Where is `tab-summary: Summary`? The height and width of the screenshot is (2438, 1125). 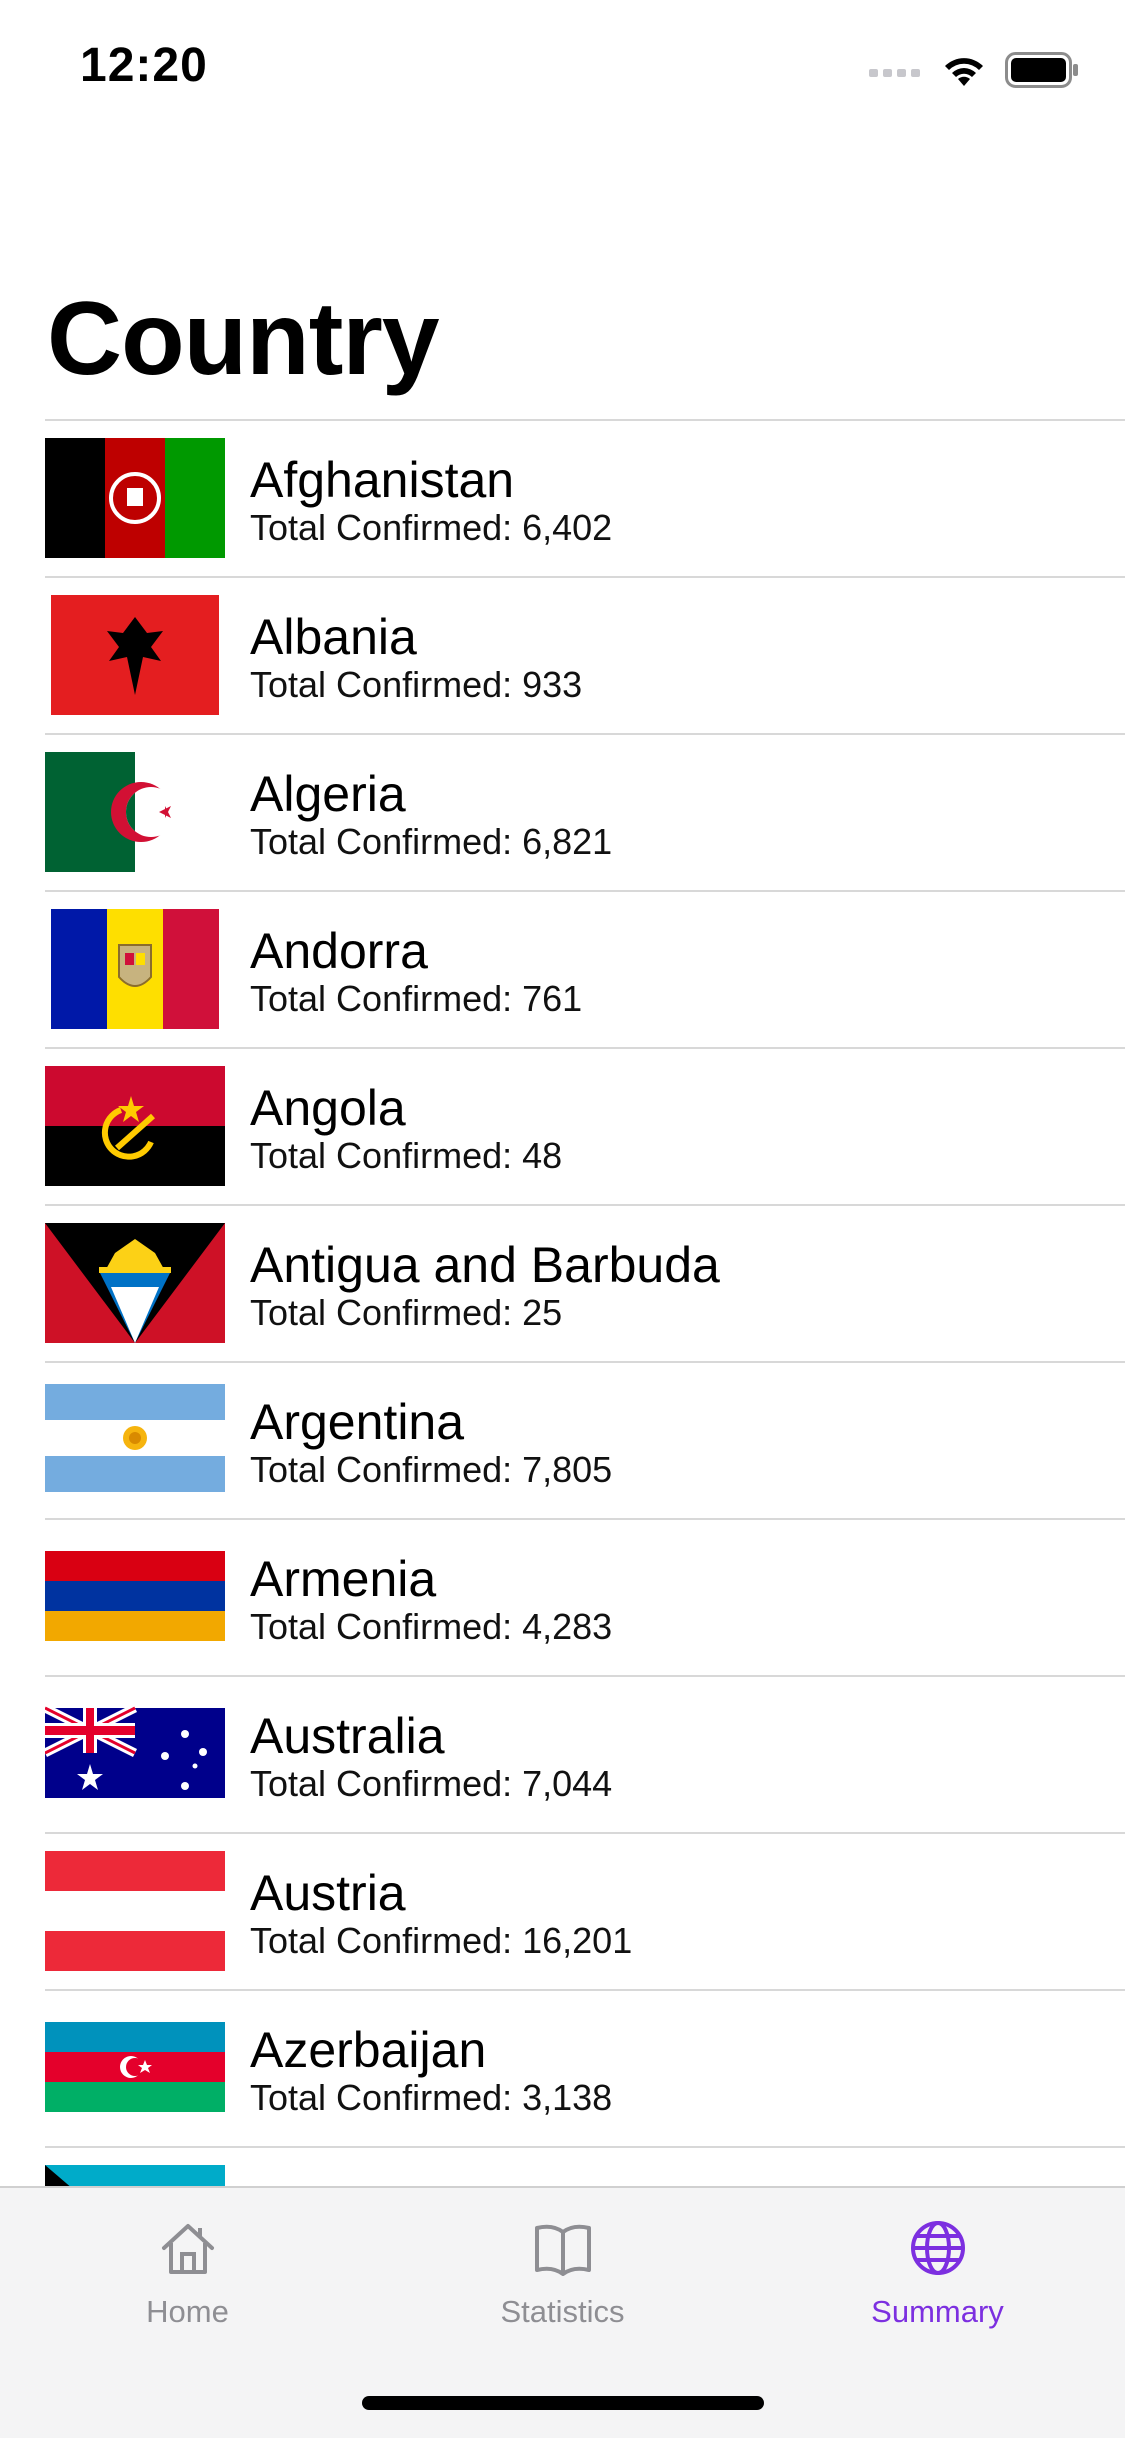
tab-summary: Summary is located at coordinates (937, 2278).